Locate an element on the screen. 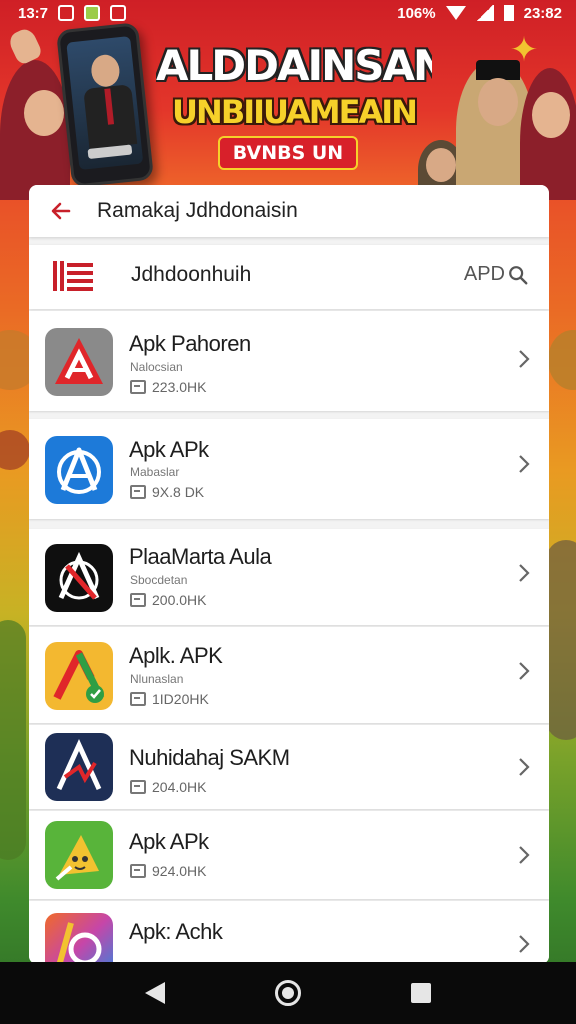 This screenshot has width=576, height=1024. app-subtitle: Nlunaslan is located at coordinates (157, 679).